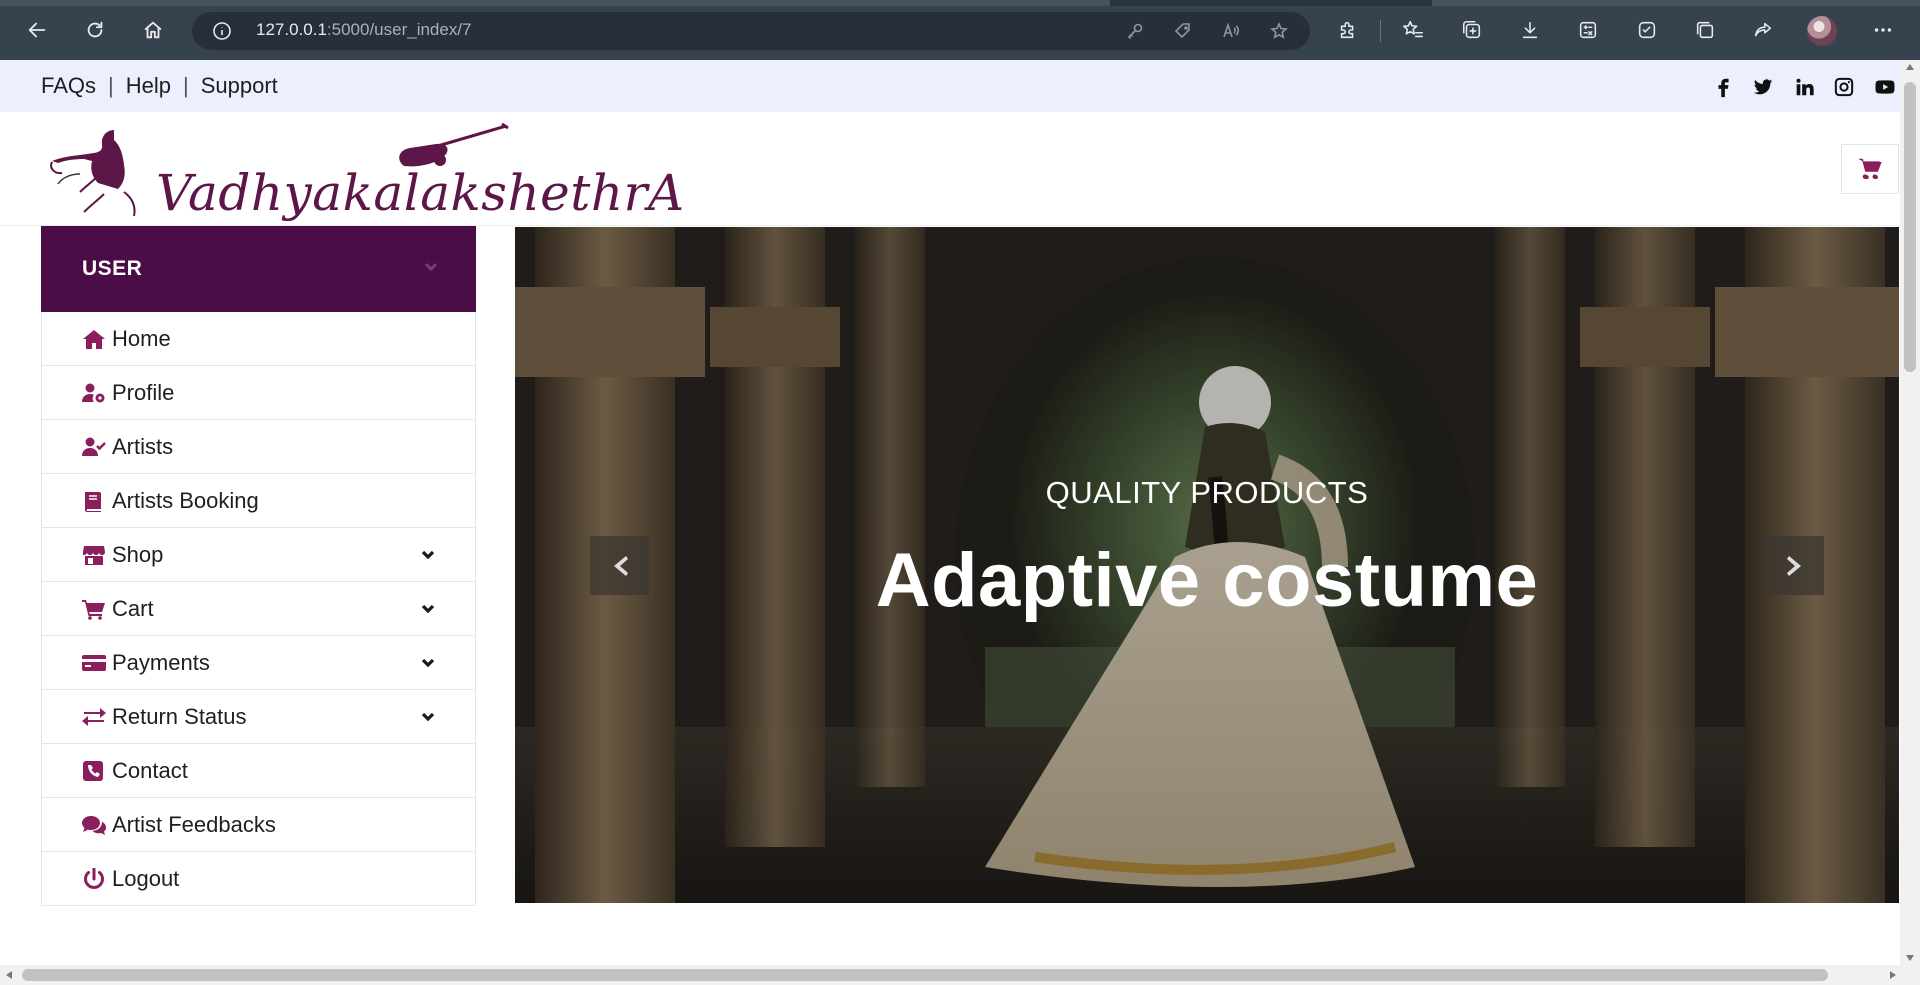  I want to click on tag-icon, so click(1183, 31).